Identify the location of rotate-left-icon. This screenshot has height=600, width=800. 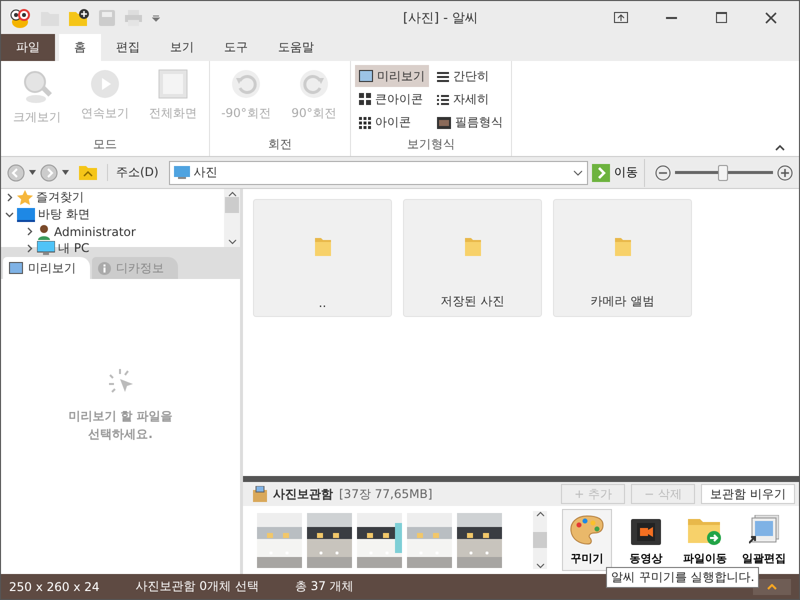
(246, 84).